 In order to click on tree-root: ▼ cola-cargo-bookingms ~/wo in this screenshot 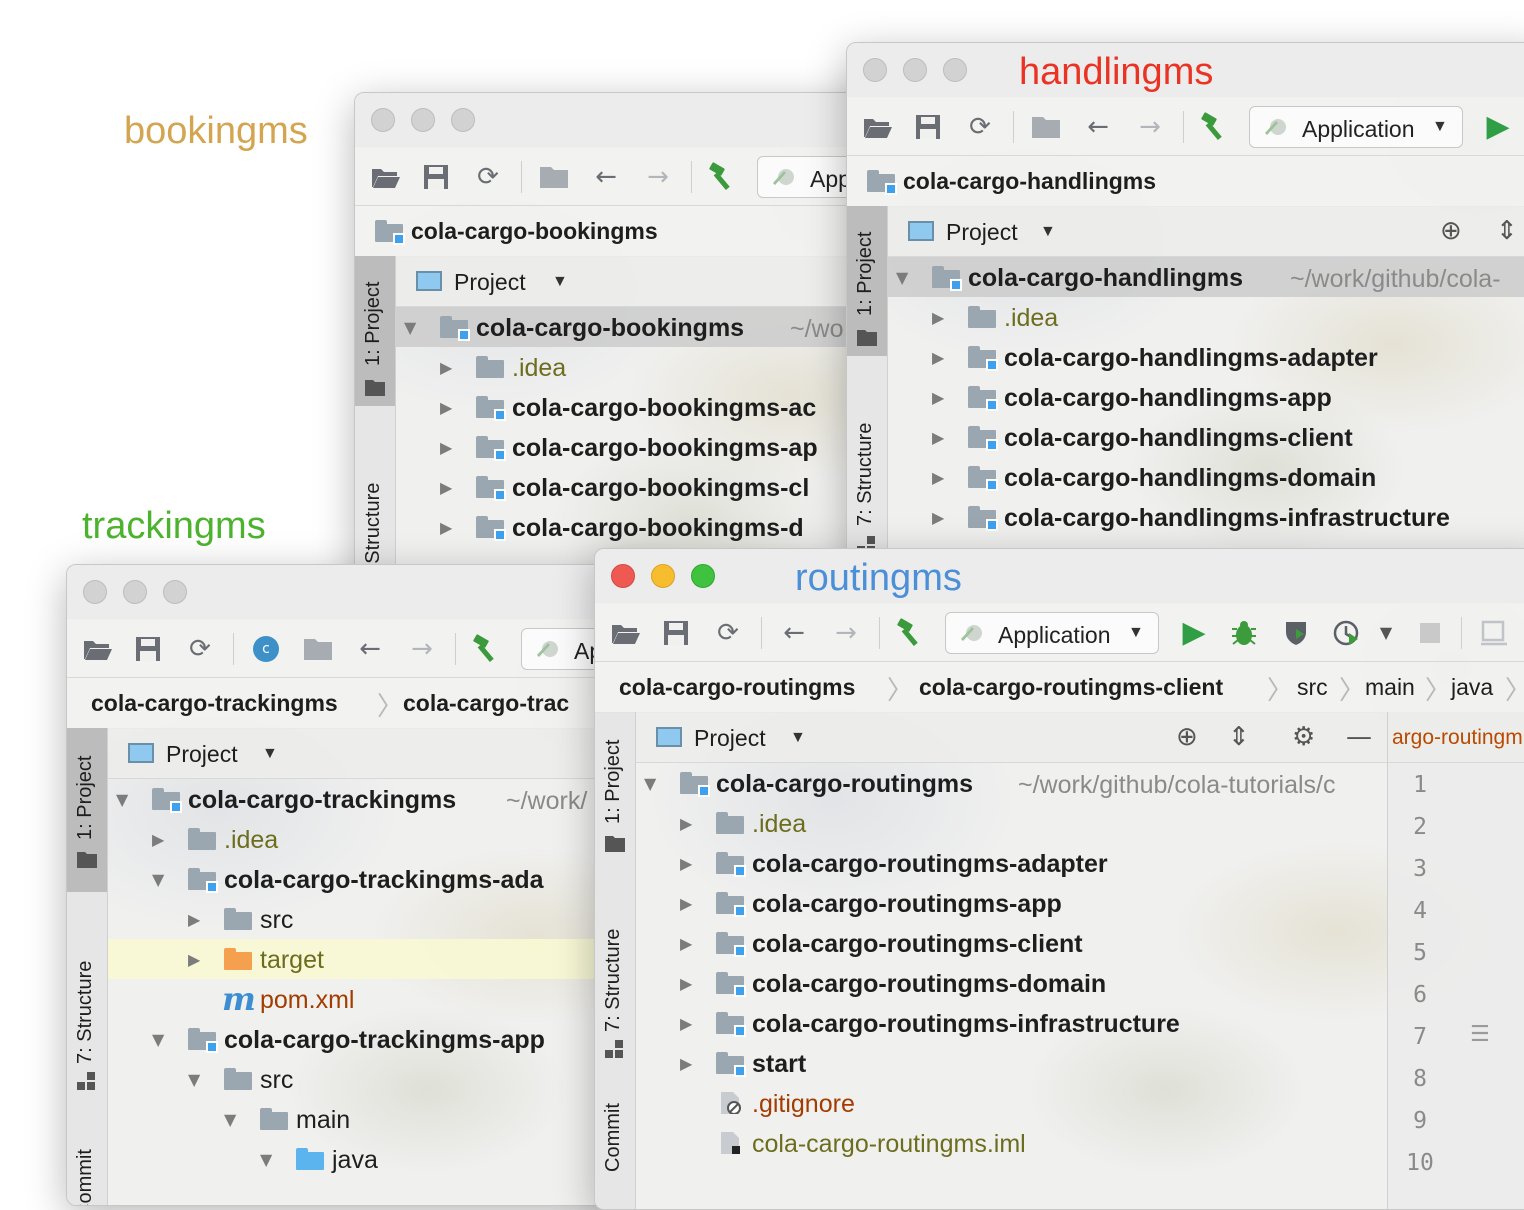, I will do `click(655, 327)`.